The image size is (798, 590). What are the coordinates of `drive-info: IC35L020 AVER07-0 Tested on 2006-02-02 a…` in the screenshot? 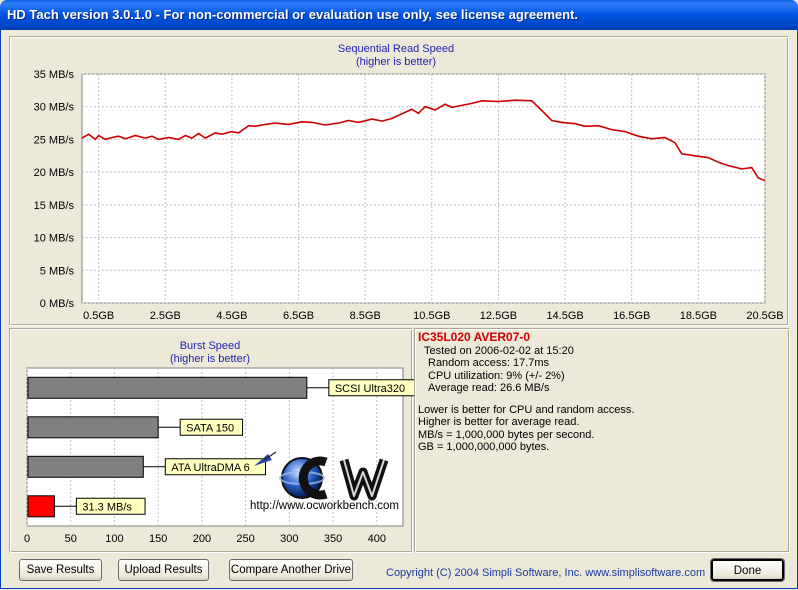 It's located at (603, 392).